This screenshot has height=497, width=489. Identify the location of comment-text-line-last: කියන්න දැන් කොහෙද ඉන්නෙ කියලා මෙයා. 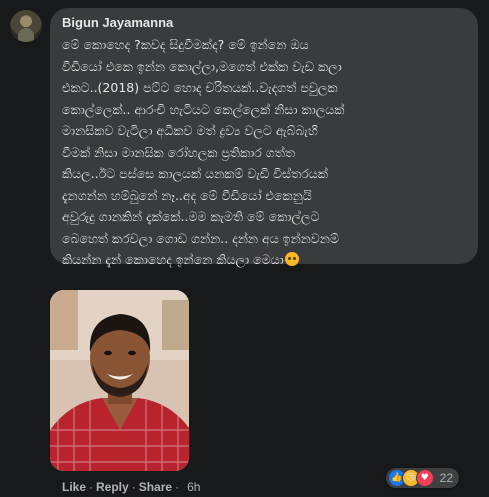
(264, 260).